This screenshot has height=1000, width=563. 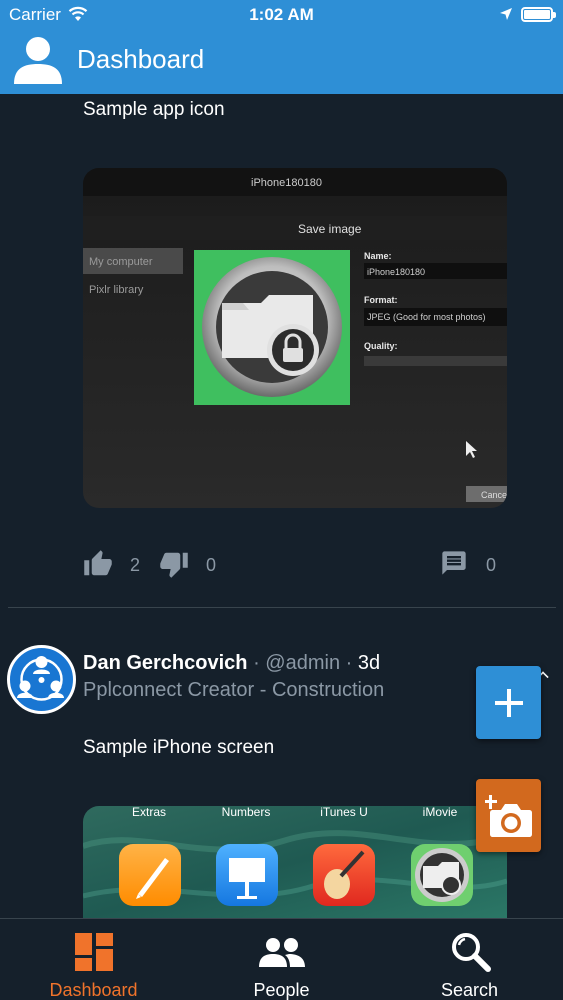 I want to click on post-age: 3d, so click(x=369, y=663).